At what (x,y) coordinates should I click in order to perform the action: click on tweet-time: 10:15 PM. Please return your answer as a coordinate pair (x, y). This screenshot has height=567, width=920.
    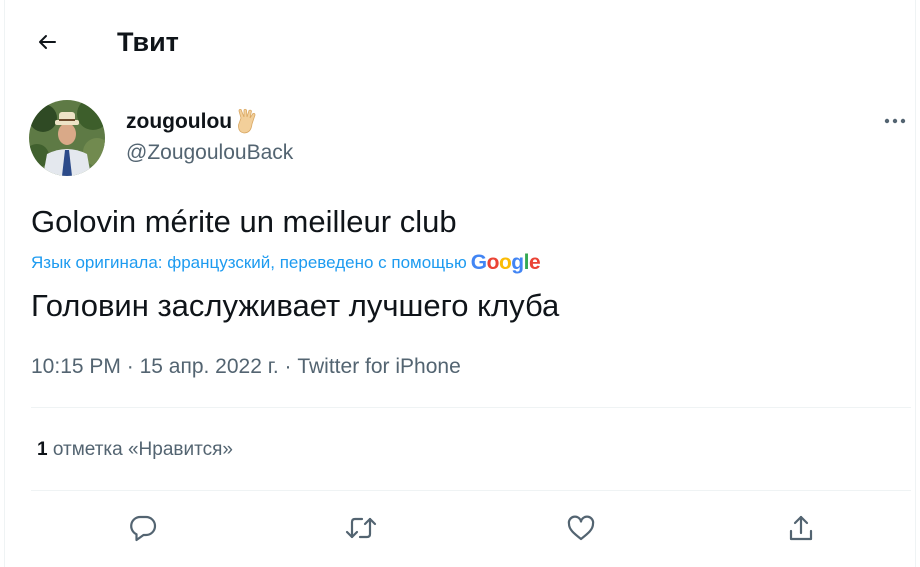
    Looking at the image, I should click on (76, 366).